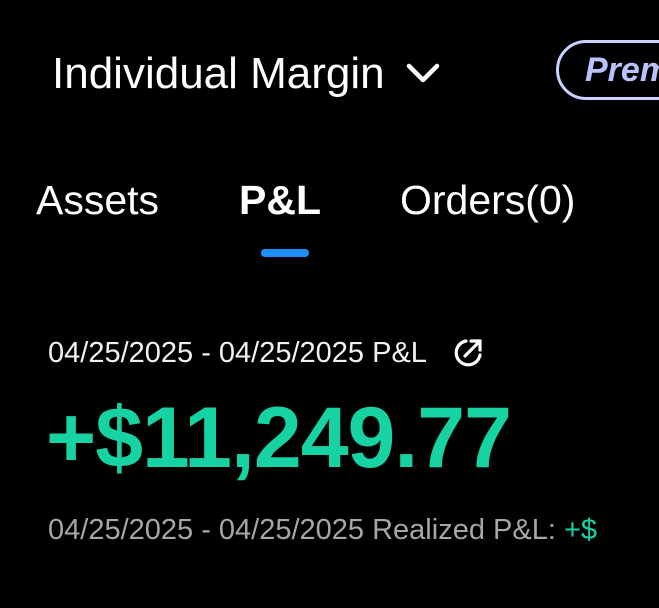 This screenshot has width=659, height=608. Describe the element at coordinates (280, 200) in the screenshot. I see `tab-pl: P&L` at that location.